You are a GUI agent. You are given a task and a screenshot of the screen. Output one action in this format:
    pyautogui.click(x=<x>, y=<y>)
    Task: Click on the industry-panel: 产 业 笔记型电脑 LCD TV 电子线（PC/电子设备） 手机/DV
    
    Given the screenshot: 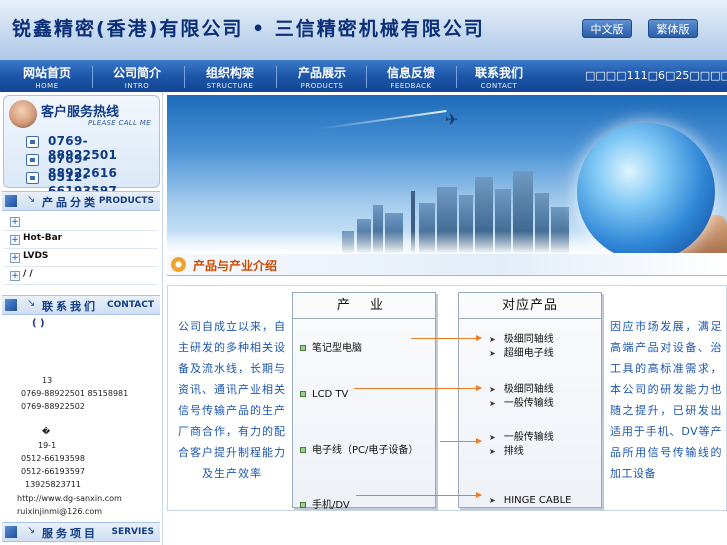 What is the action you would take?
    pyautogui.click(x=364, y=401)
    